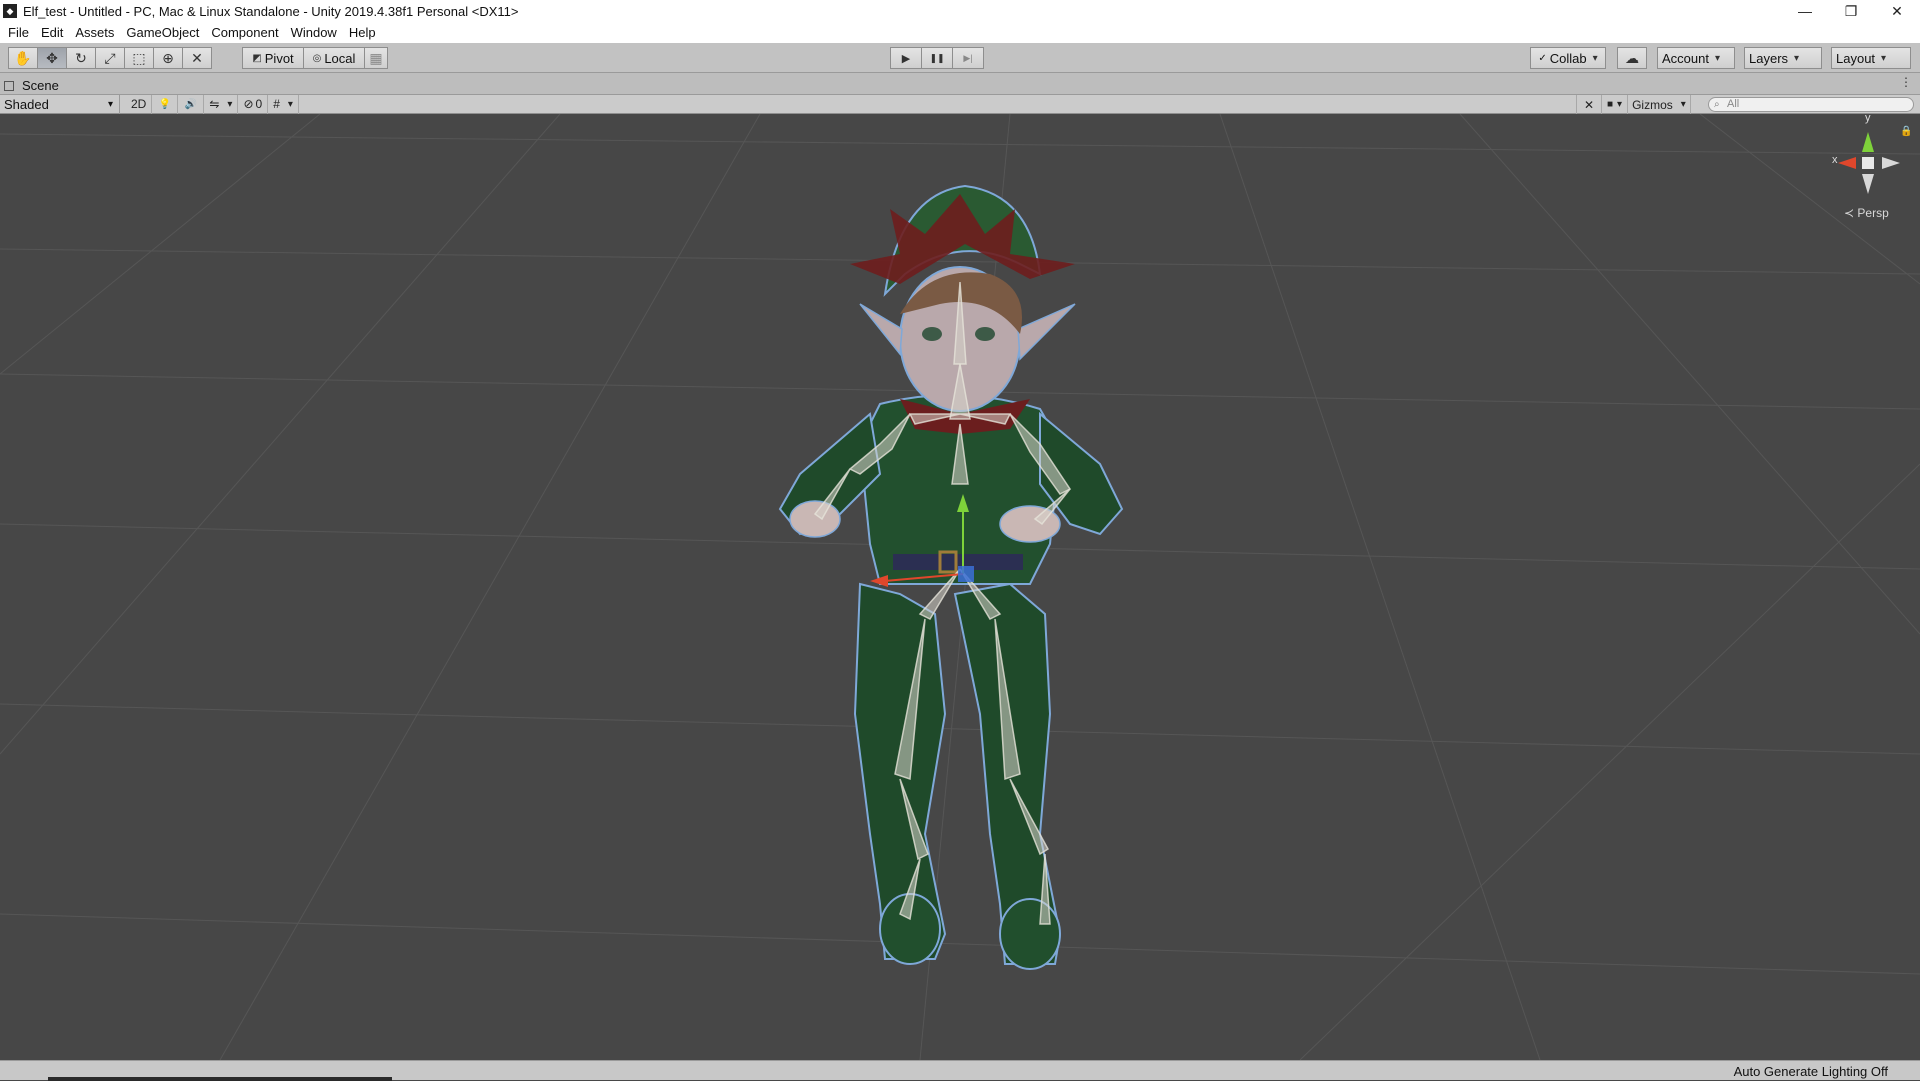 The height and width of the screenshot is (1081, 1920). Describe the element at coordinates (1868, 184) in the screenshot. I see `orientation-neg-y-cone` at that location.